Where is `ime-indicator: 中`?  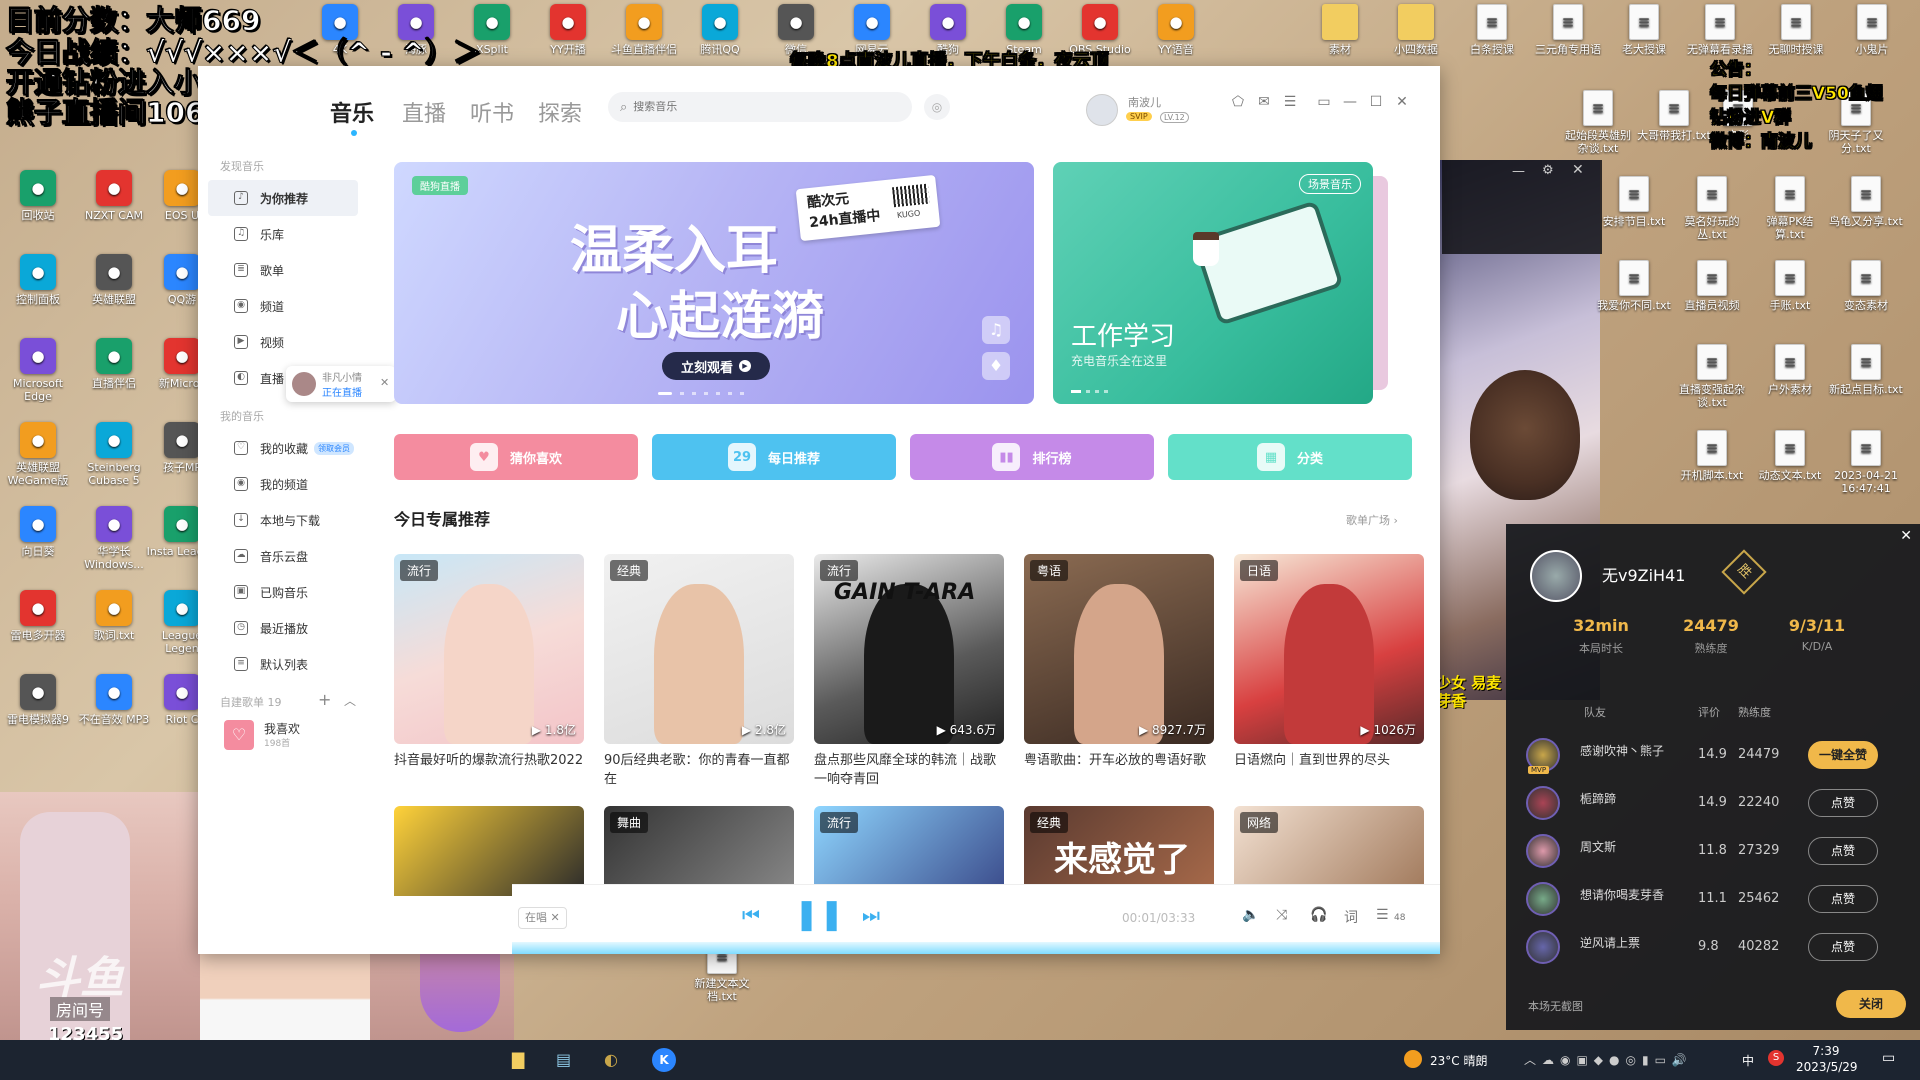 ime-indicator: 中 is located at coordinates (1748, 1060).